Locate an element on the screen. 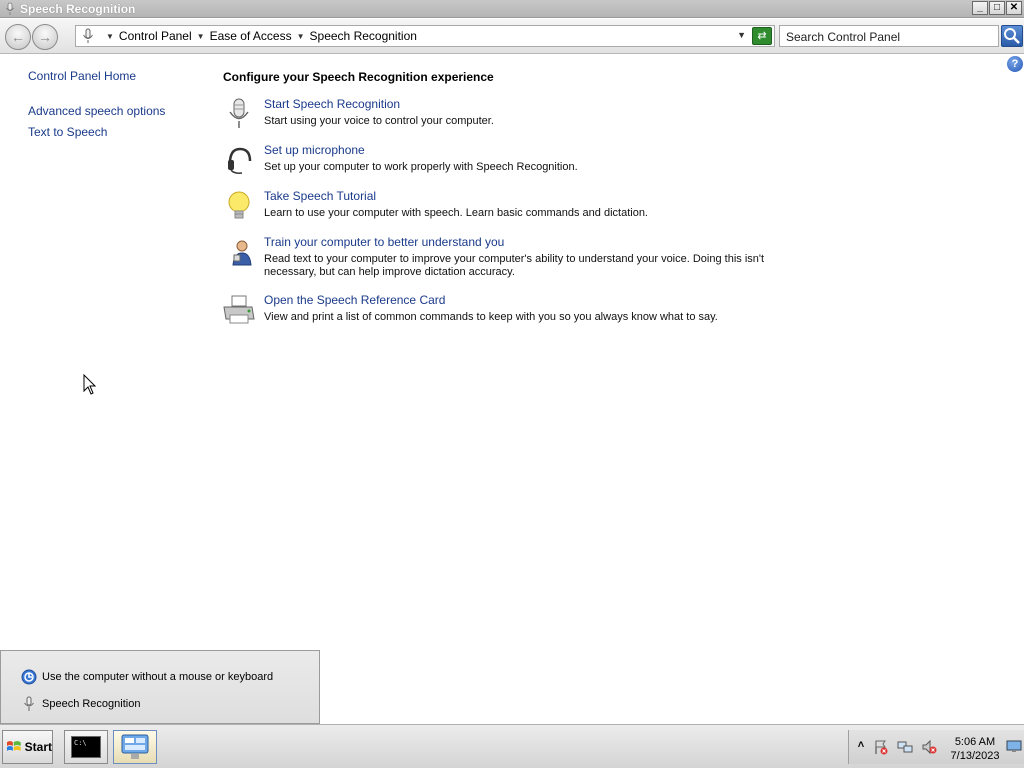 The width and height of the screenshot is (1024, 768). start-button: Start is located at coordinates (27, 747).